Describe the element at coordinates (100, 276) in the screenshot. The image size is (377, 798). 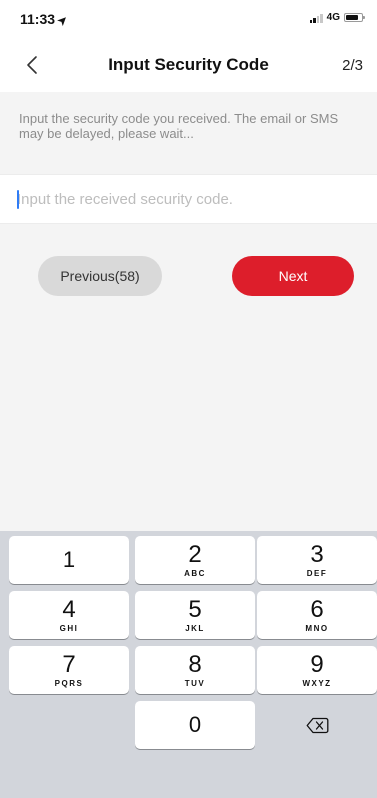
I see `previous-button: Previous(58)` at that location.